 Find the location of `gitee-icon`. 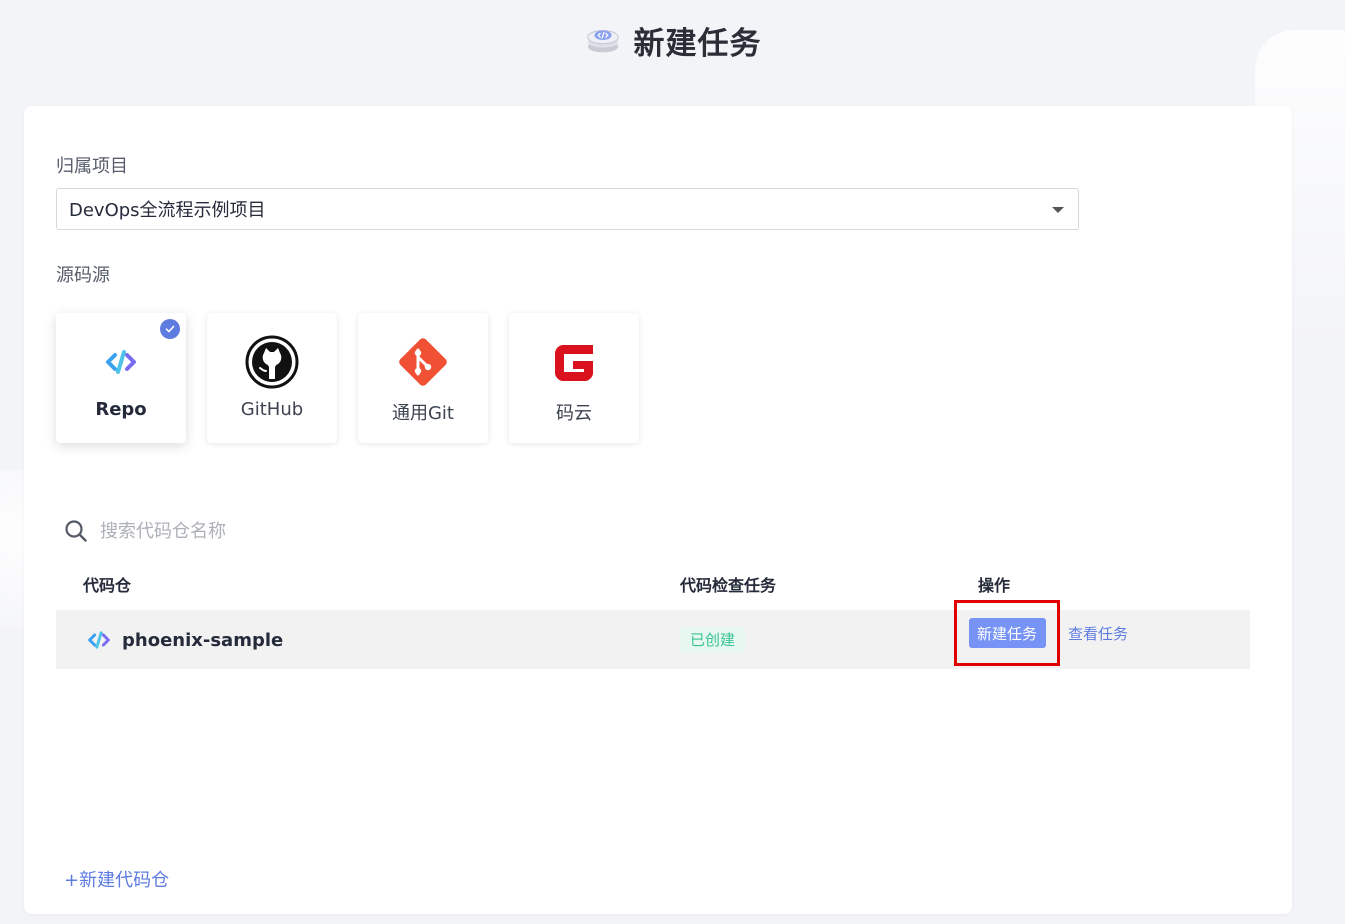

gitee-icon is located at coordinates (574, 362).